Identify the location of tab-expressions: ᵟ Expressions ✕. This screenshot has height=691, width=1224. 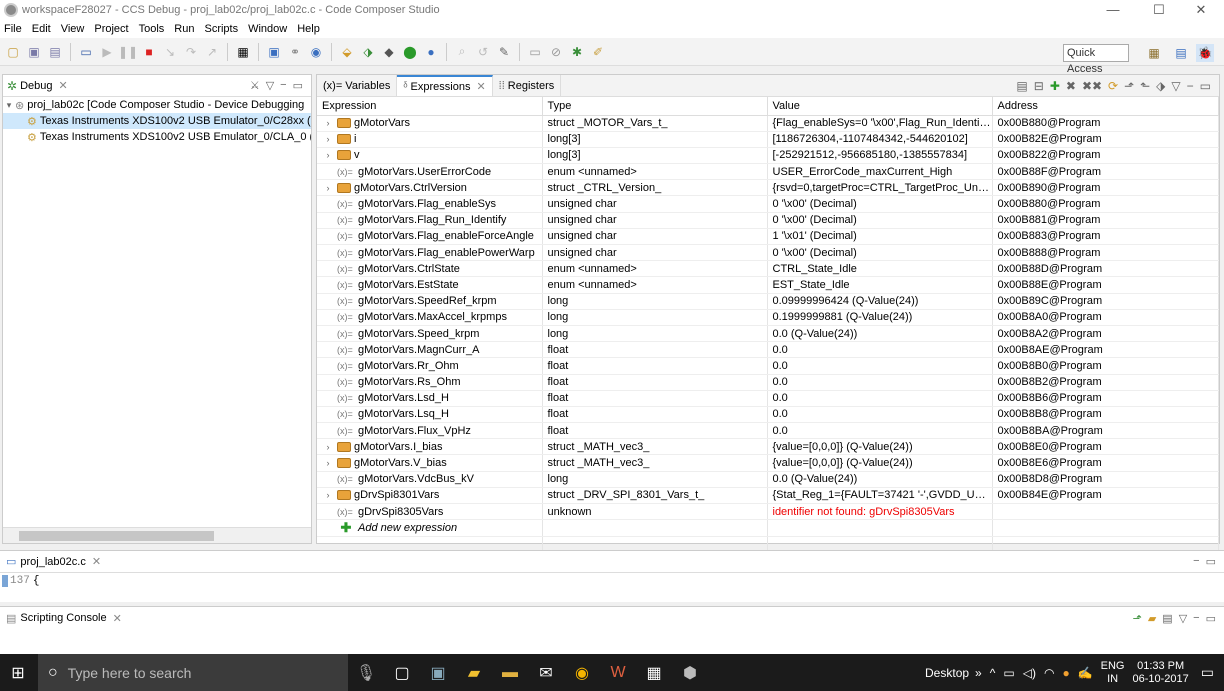
(445, 85).